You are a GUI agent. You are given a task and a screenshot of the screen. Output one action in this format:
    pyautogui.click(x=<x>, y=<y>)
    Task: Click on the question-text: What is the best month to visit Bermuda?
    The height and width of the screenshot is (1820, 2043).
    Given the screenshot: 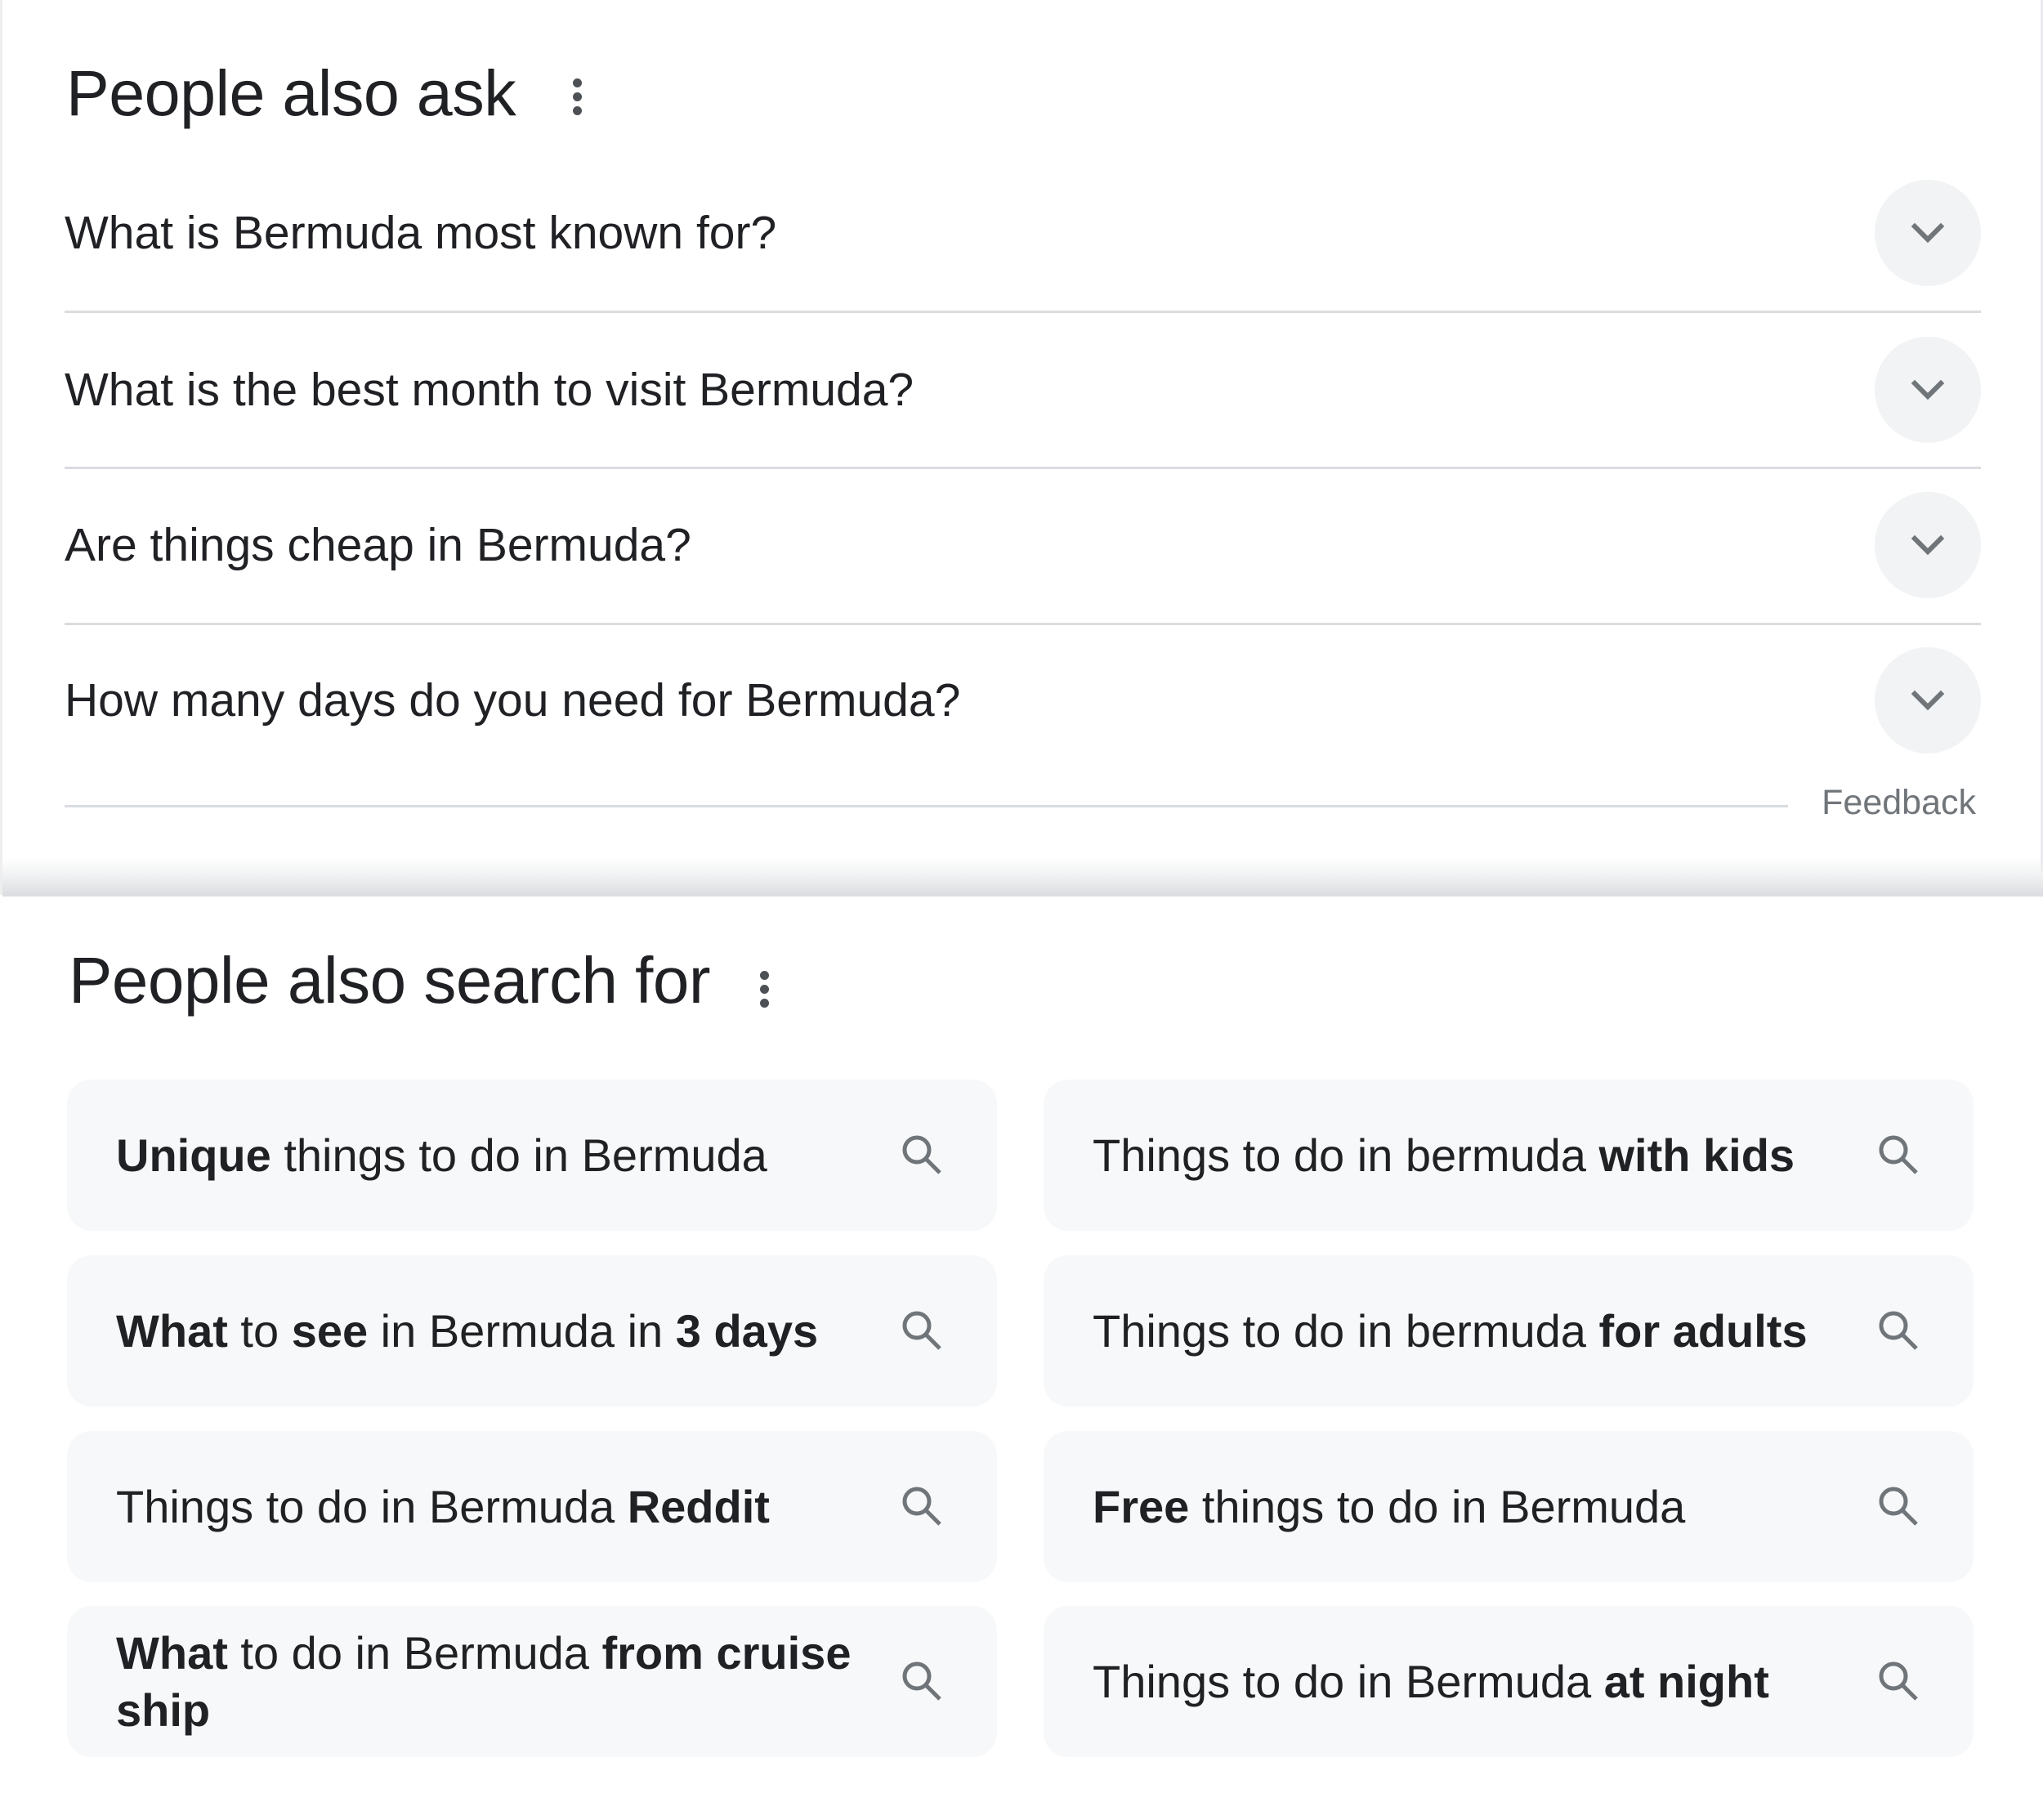 What is the action you would take?
    pyautogui.click(x=490, y=390)
    